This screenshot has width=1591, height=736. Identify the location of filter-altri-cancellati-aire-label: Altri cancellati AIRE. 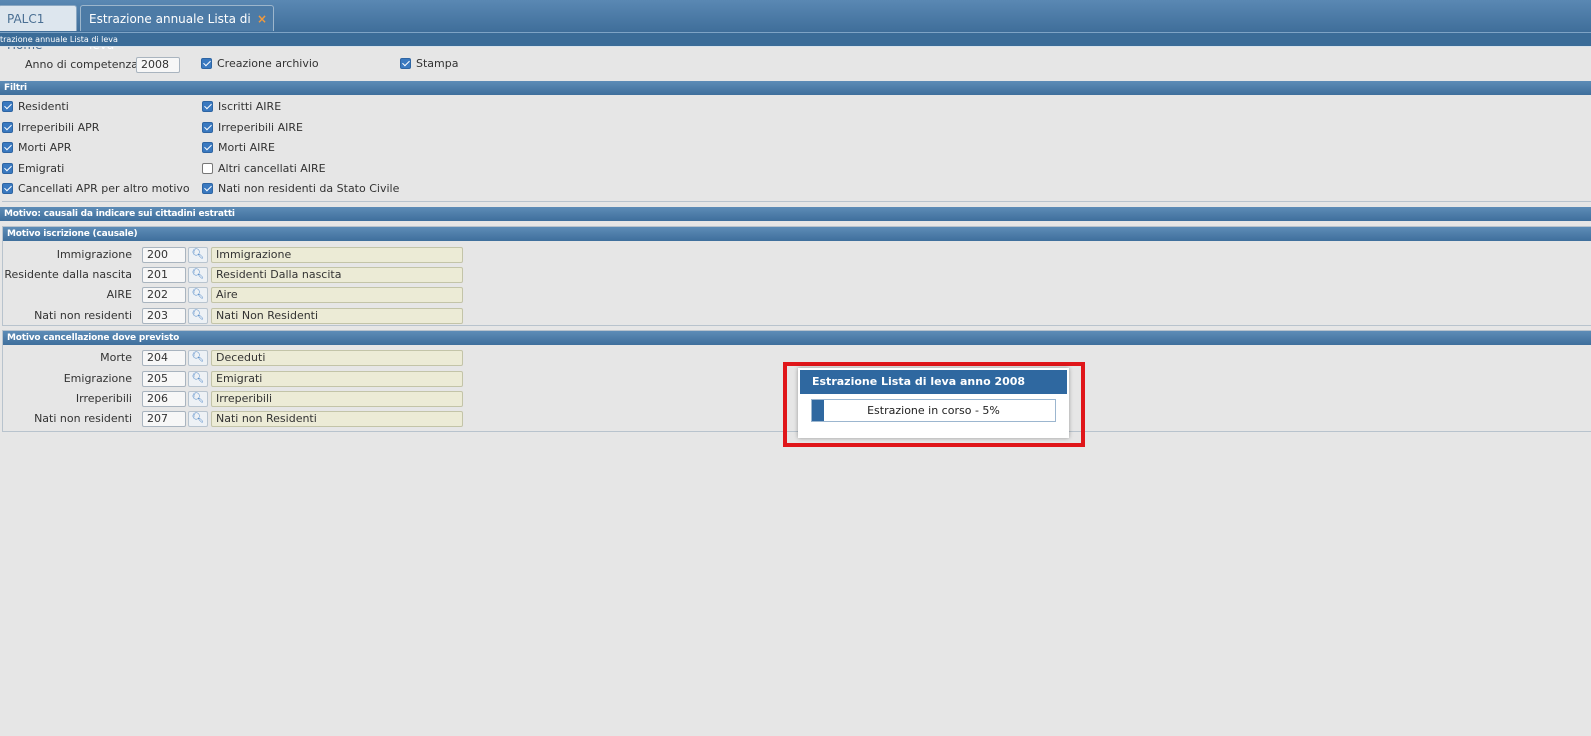
(272, 168).